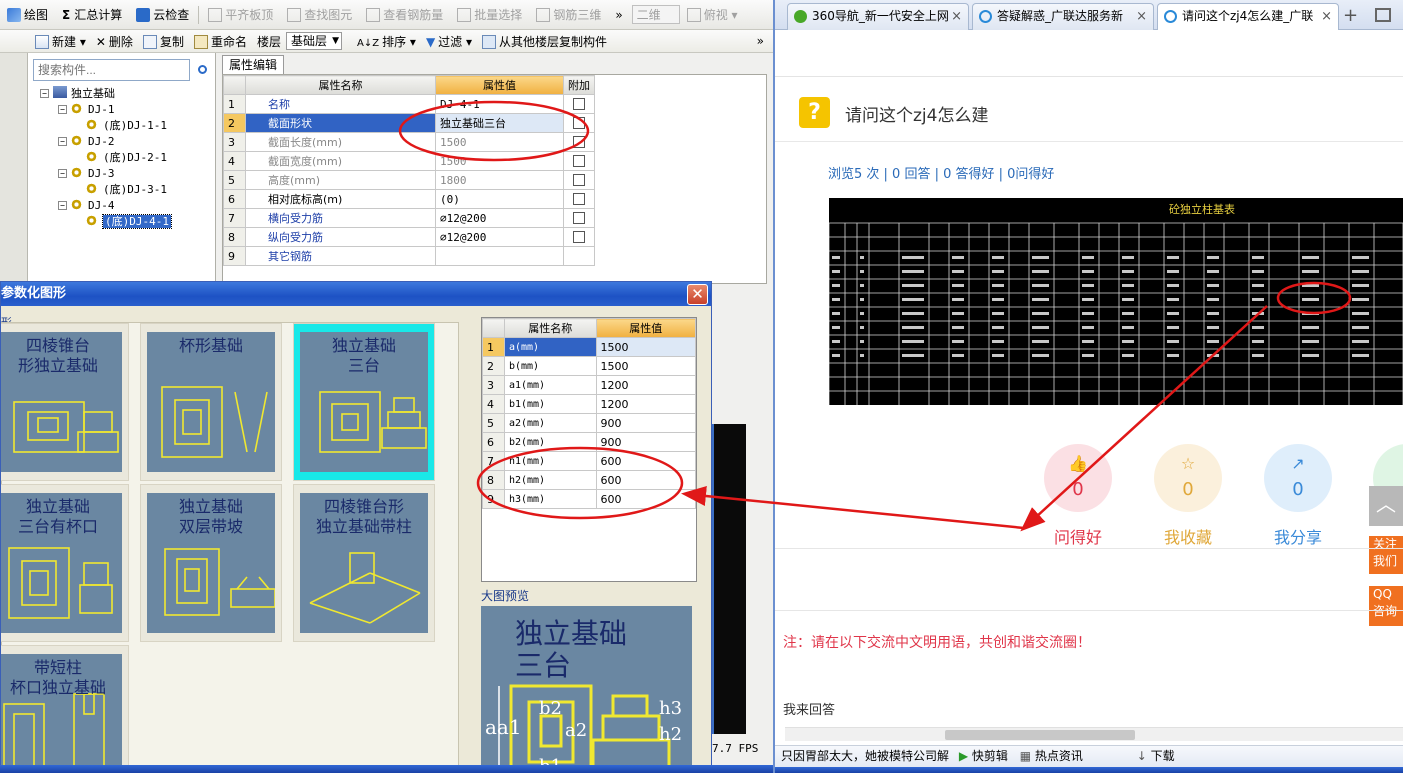 The width and height of the screenshot is (1403, 773). I want to click on quick-clip-link: 快剪辑, so click(990, 756).